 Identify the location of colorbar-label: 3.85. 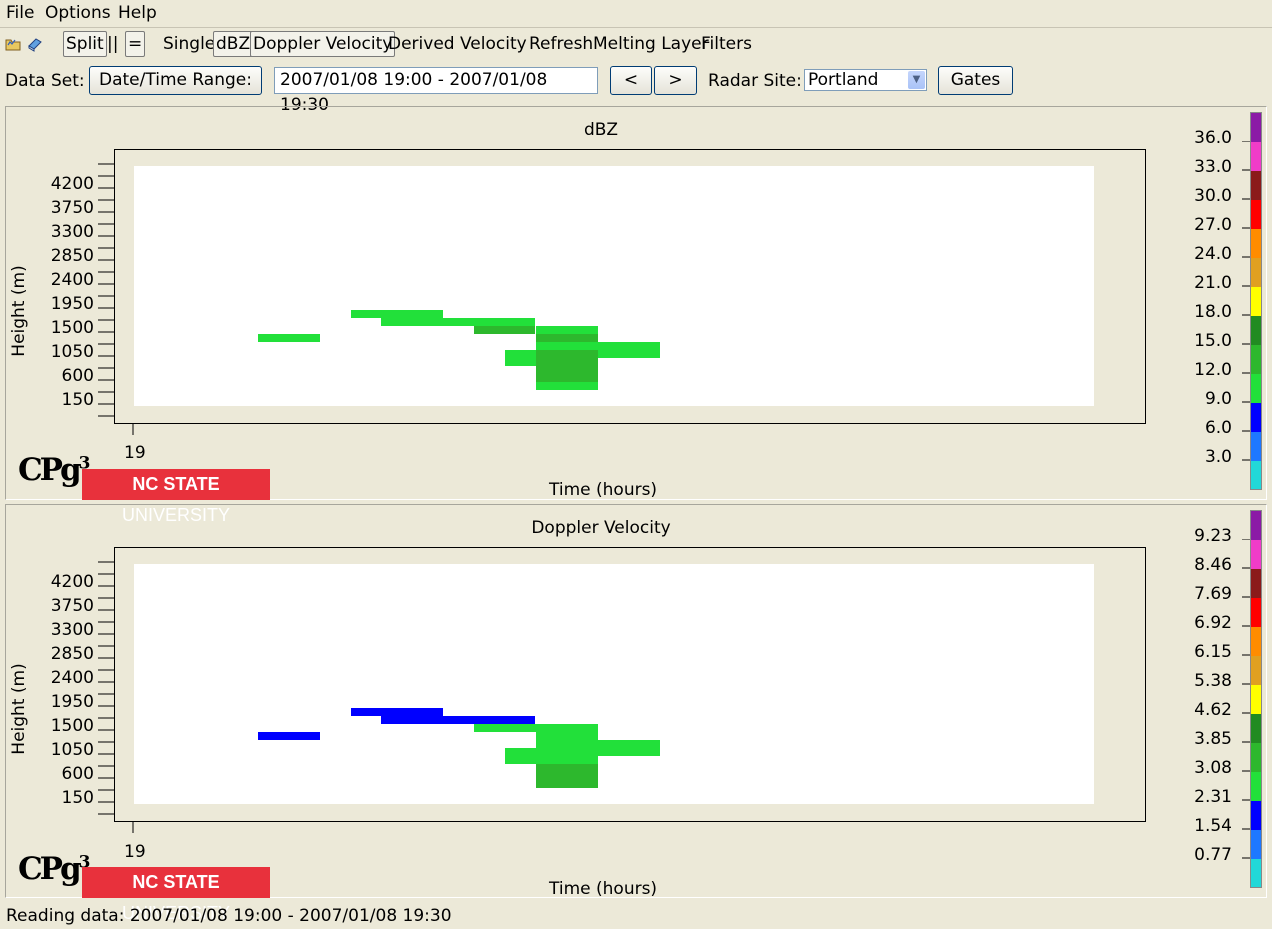
(1213, 739).